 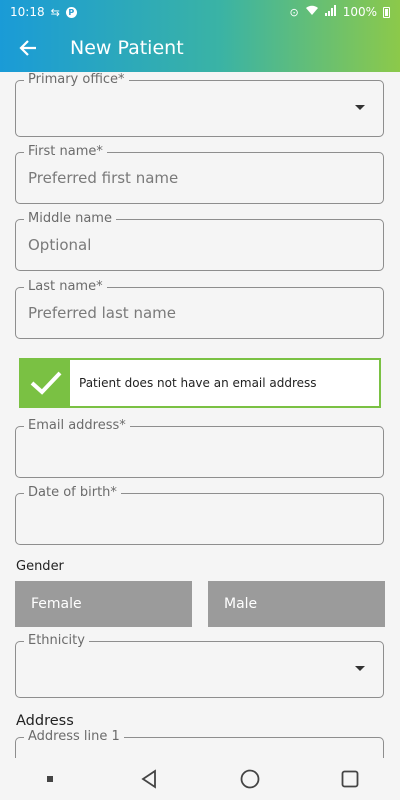 I want to click on arrow-left-icon, so click(x=27, y=48).